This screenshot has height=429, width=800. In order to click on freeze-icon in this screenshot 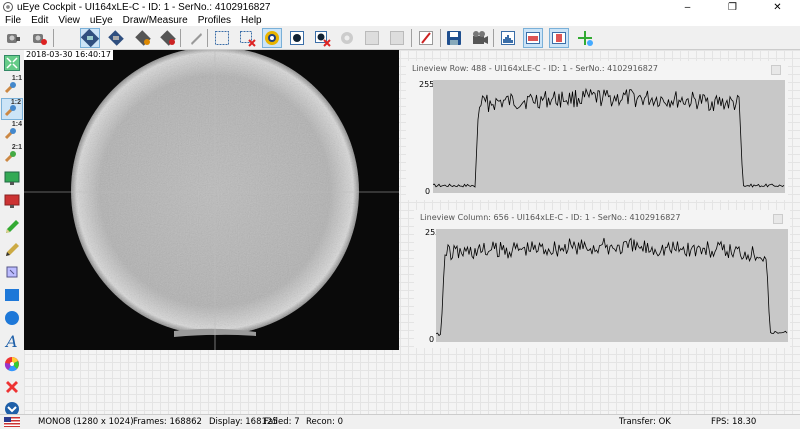, I will do `click(116, 38)`.